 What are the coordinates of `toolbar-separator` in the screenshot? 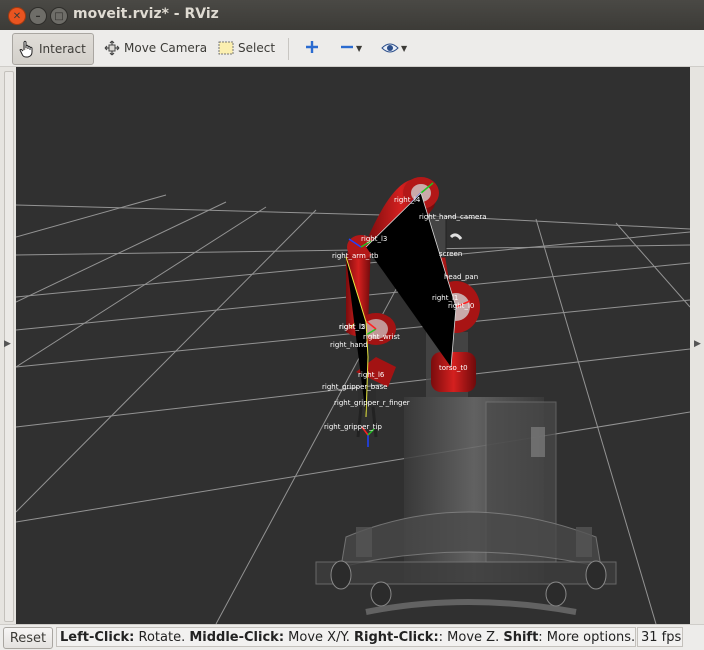 It's located at (288, 49).